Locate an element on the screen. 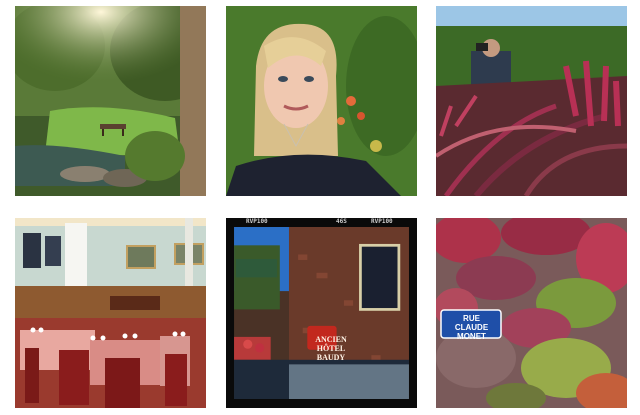 The image size is (640, 415). dining-room-scene is located at coordinates (110, 313).